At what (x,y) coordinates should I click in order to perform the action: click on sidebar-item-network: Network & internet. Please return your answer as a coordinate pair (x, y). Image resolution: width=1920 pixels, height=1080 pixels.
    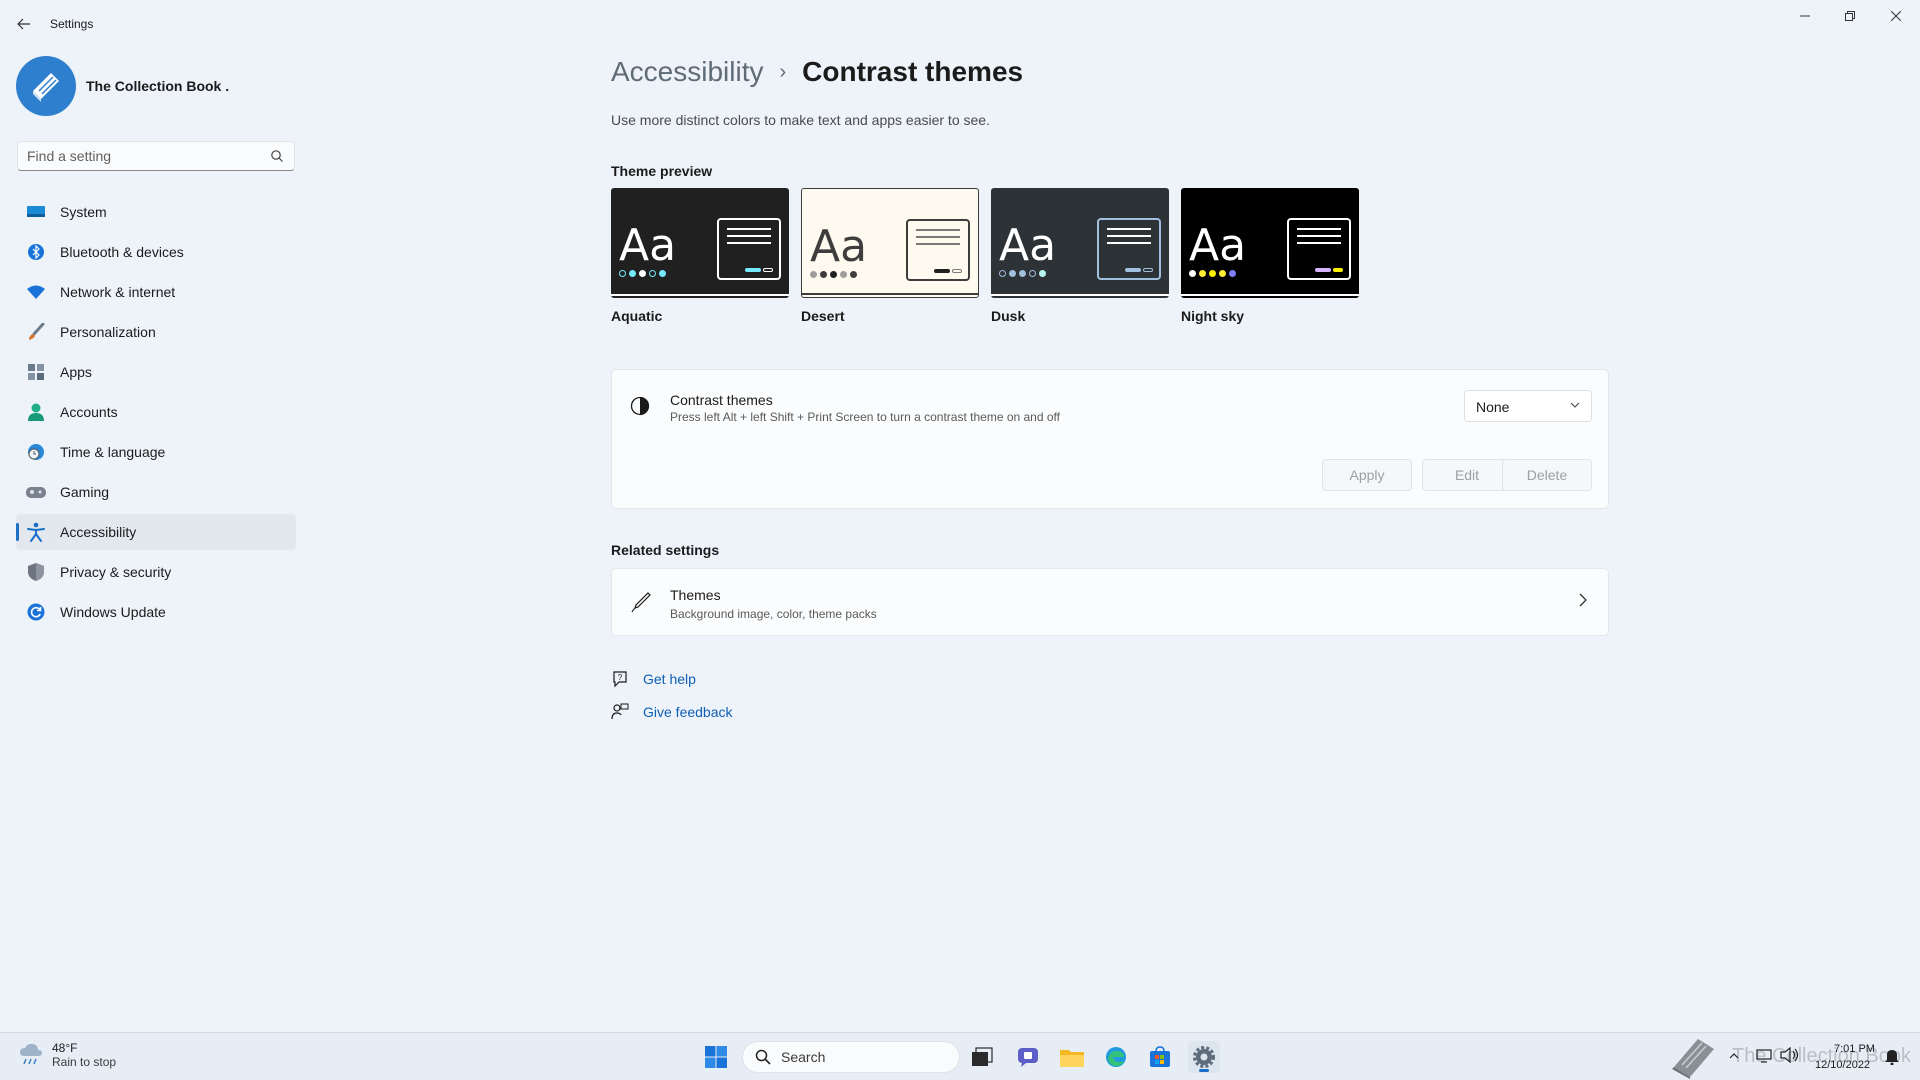
    Looking at the image, I should click on (156, 292).